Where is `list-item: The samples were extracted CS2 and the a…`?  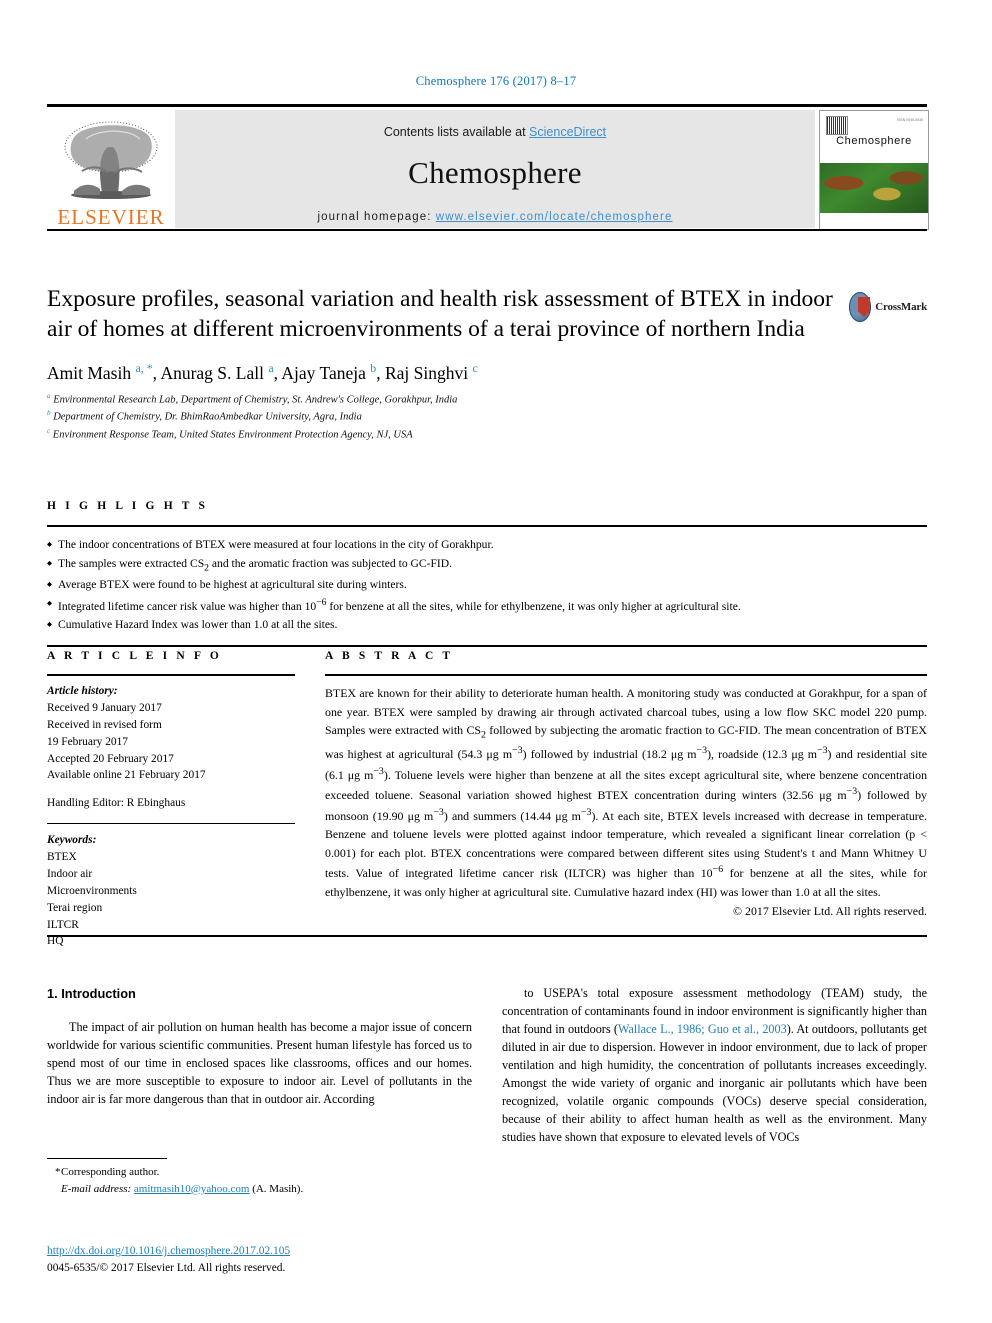
list-item: The samples were extracted CS2 and the a… is located at coordinates (487, 565).